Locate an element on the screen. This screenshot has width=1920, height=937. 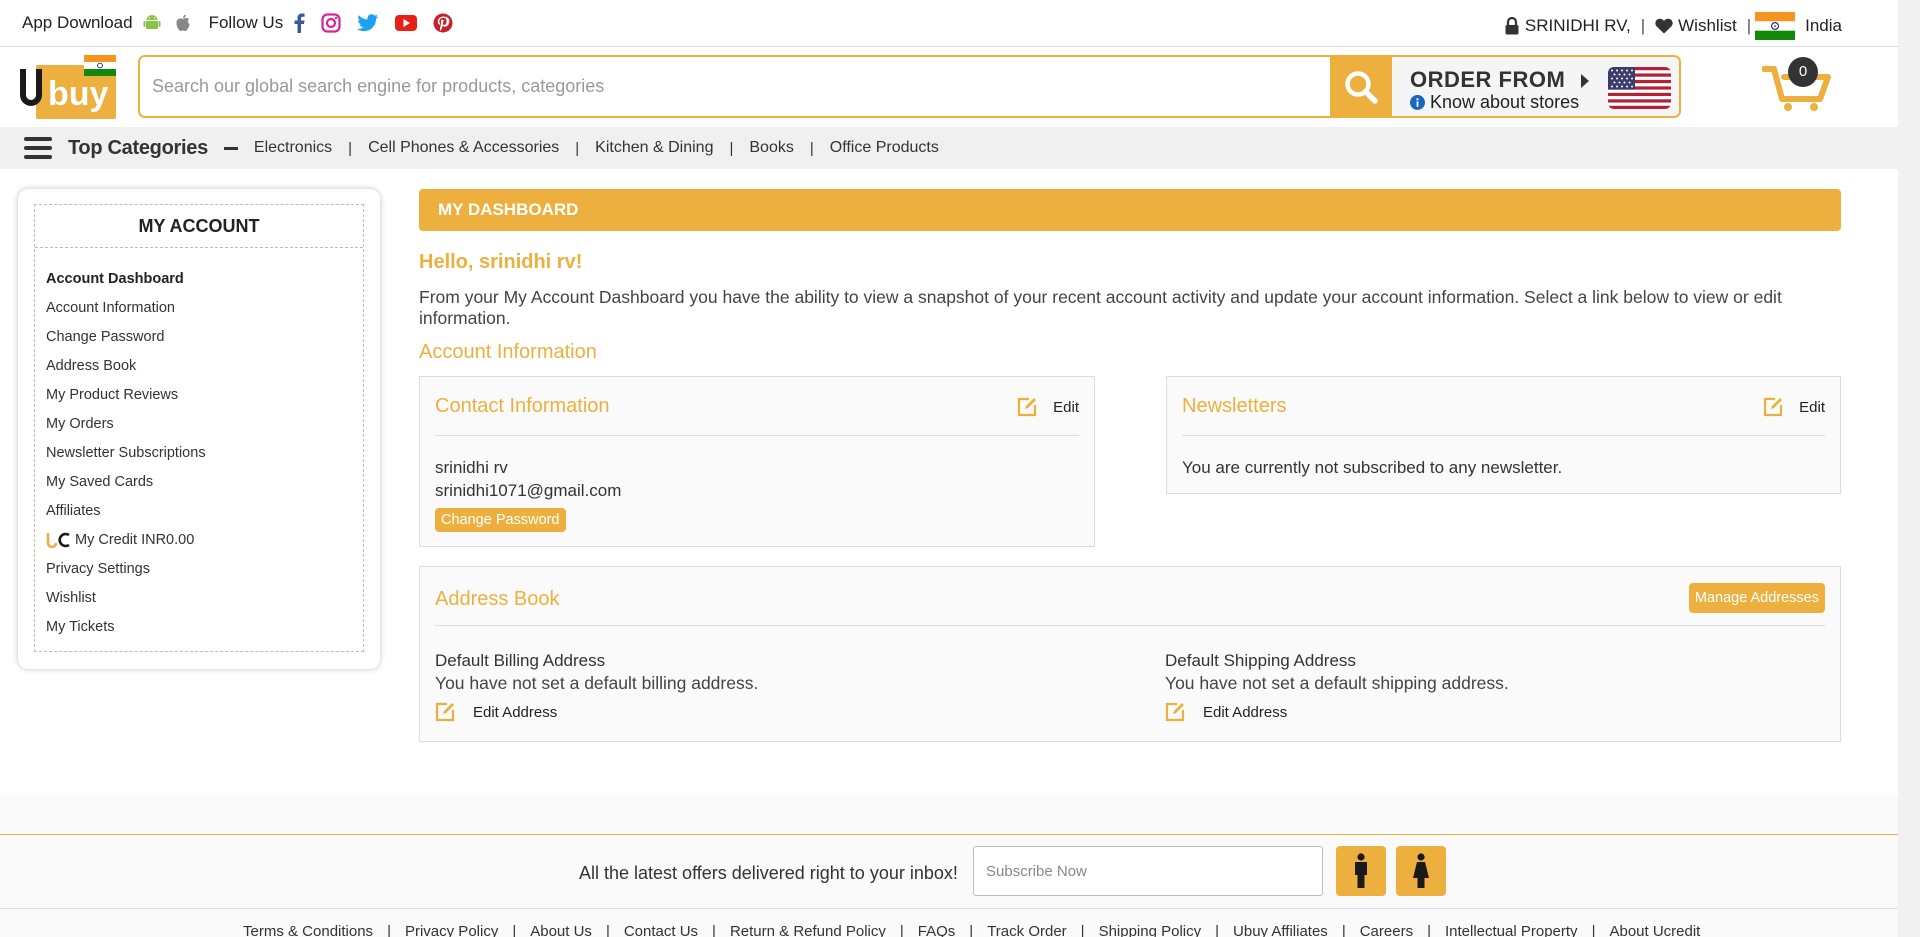
contact-edit-link: Edit is located at coordinates (1048, 407).